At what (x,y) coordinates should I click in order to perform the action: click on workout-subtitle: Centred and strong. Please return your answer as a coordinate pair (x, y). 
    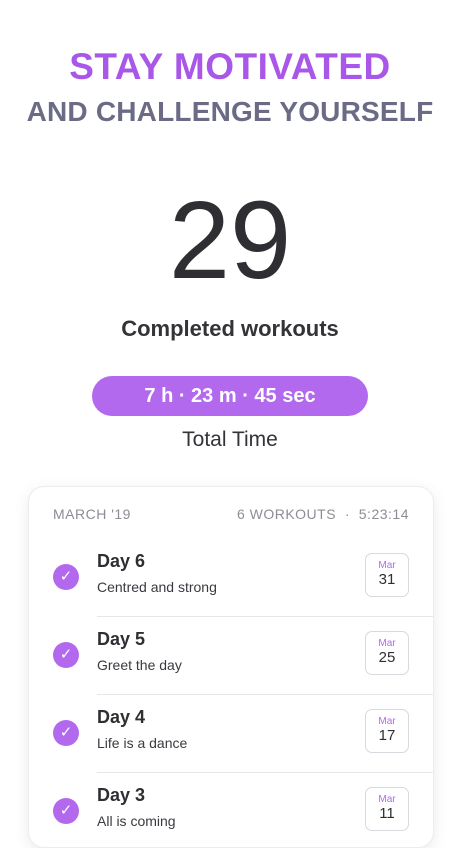
    Looking at the image, I should click on (157, 587).